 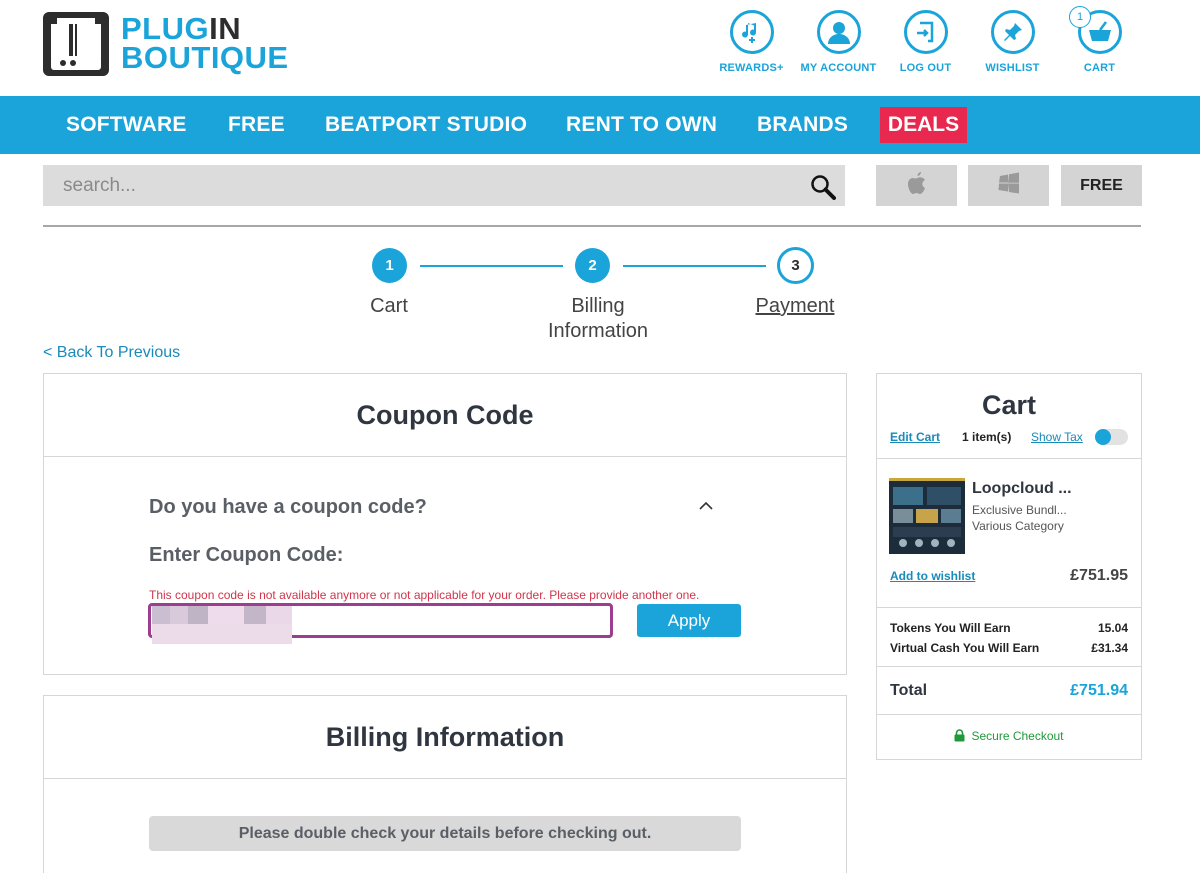 What do you see at coordinates (413, 185) in the screenshot?
I see `search-input` at bounding box center [413, 185].